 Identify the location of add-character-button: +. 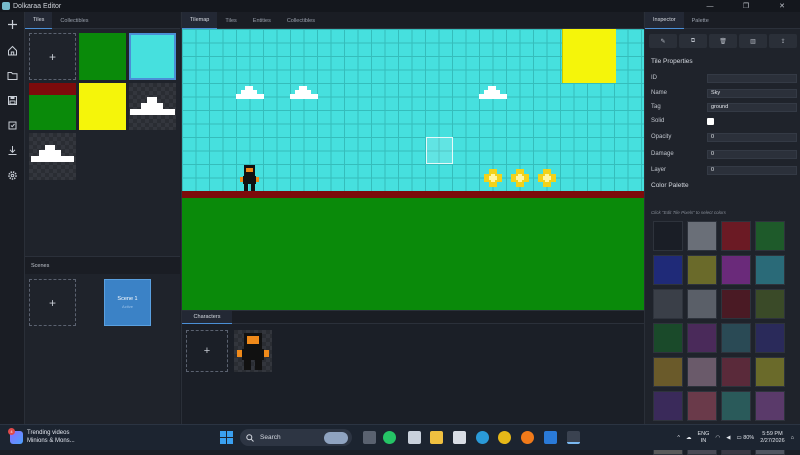
(207, 351).